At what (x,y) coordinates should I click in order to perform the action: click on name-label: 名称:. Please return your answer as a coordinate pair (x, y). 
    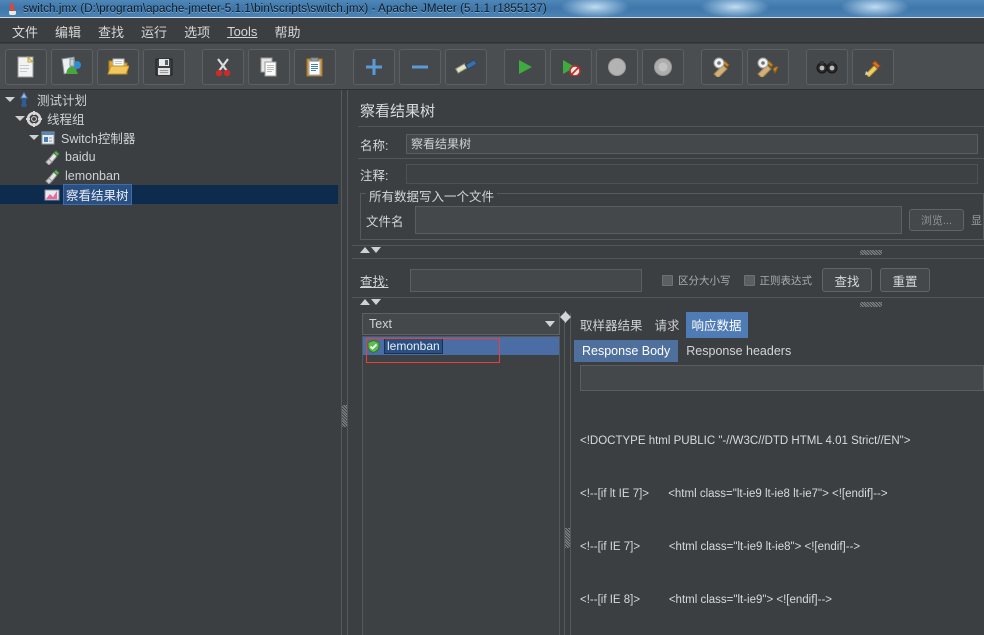
    Looking at the image, I should click on (374, 145).